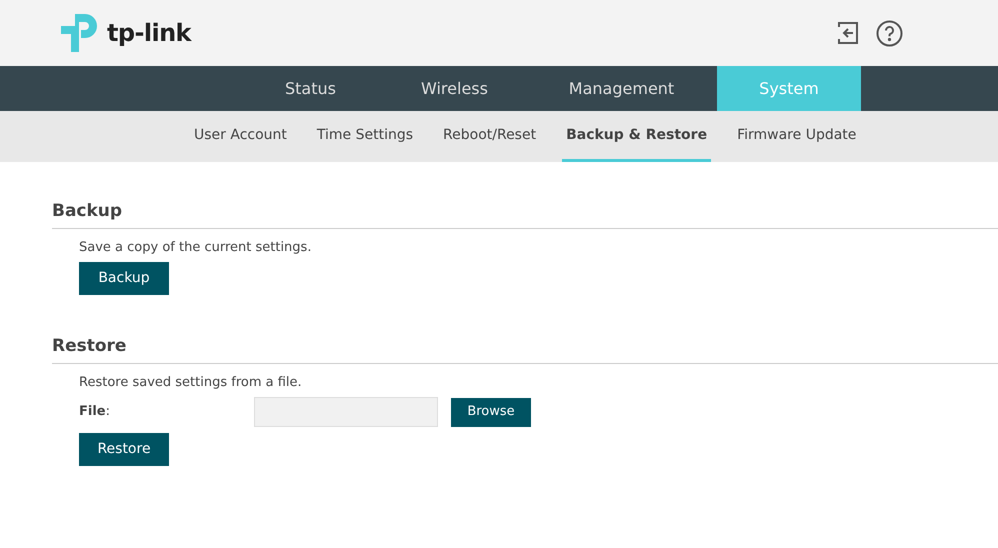 This screenshot has width=998, height=548. What do you see at coordinates (454, 88) in the screenshot?
I see `main-nav-tab: Wireless` at bounding box center [454, 88].